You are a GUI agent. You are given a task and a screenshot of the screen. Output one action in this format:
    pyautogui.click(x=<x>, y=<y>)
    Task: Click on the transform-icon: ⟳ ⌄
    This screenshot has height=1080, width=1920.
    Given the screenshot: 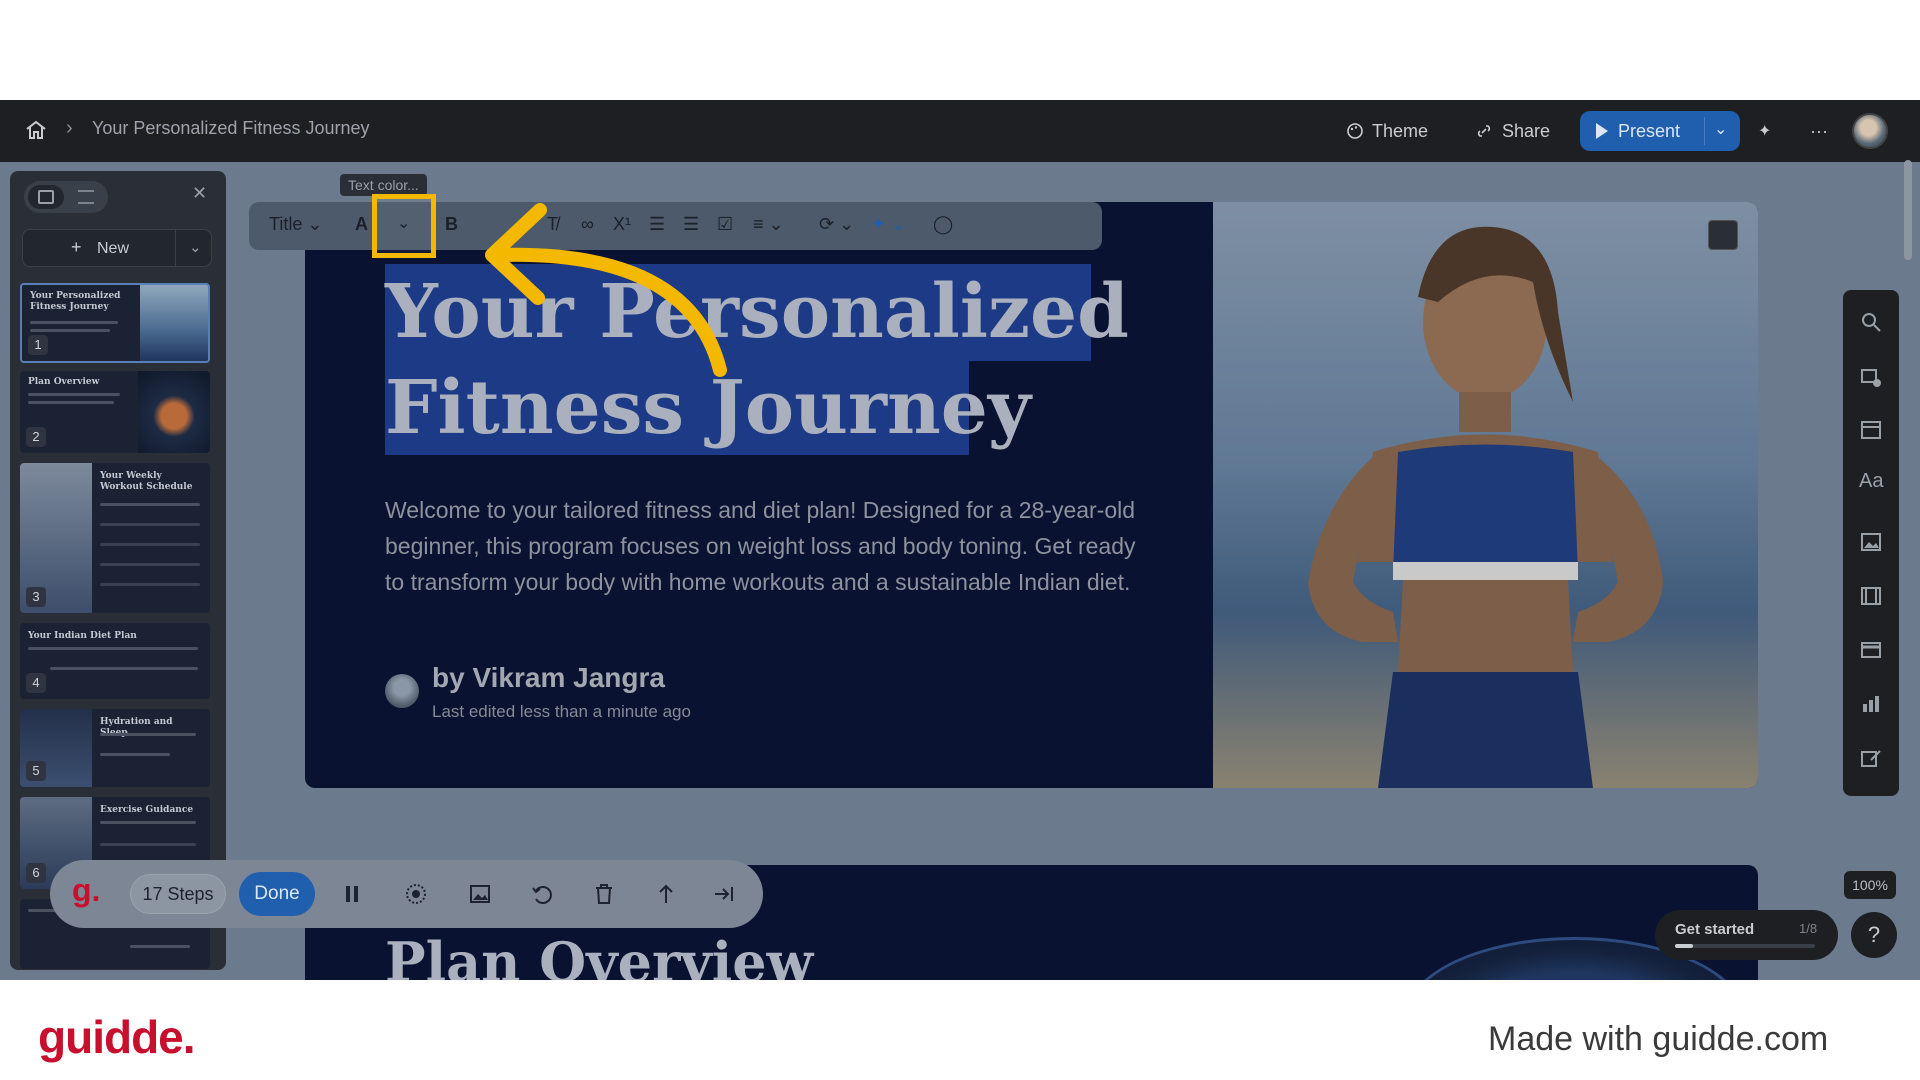 What is the action you would take?
    pyautogui.click(x=836, y=224)
    